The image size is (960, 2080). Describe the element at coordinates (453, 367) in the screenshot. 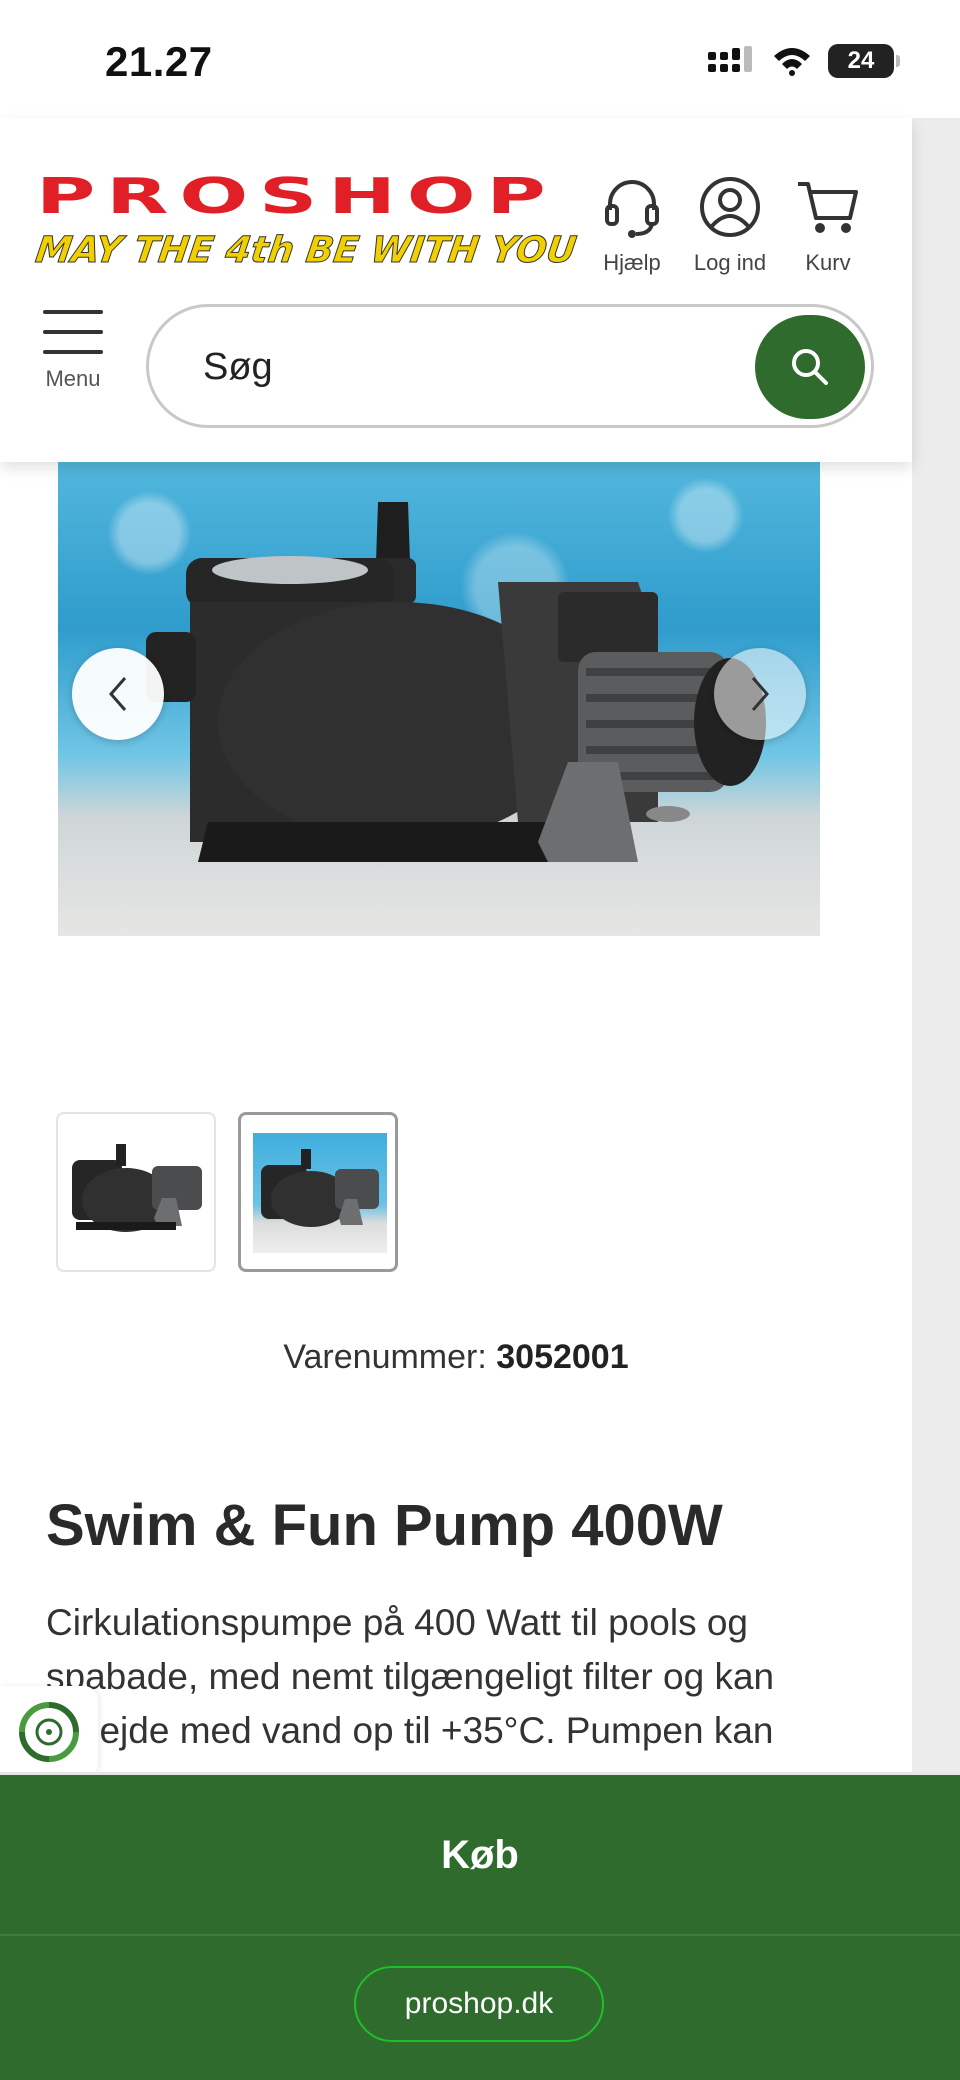

I see `search-input` at that location.